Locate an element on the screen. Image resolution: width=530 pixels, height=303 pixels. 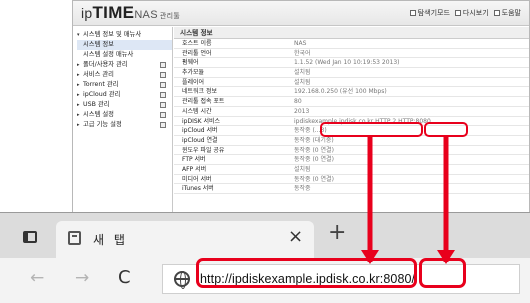
info-value: NAS is located at coordinates (300, 43).